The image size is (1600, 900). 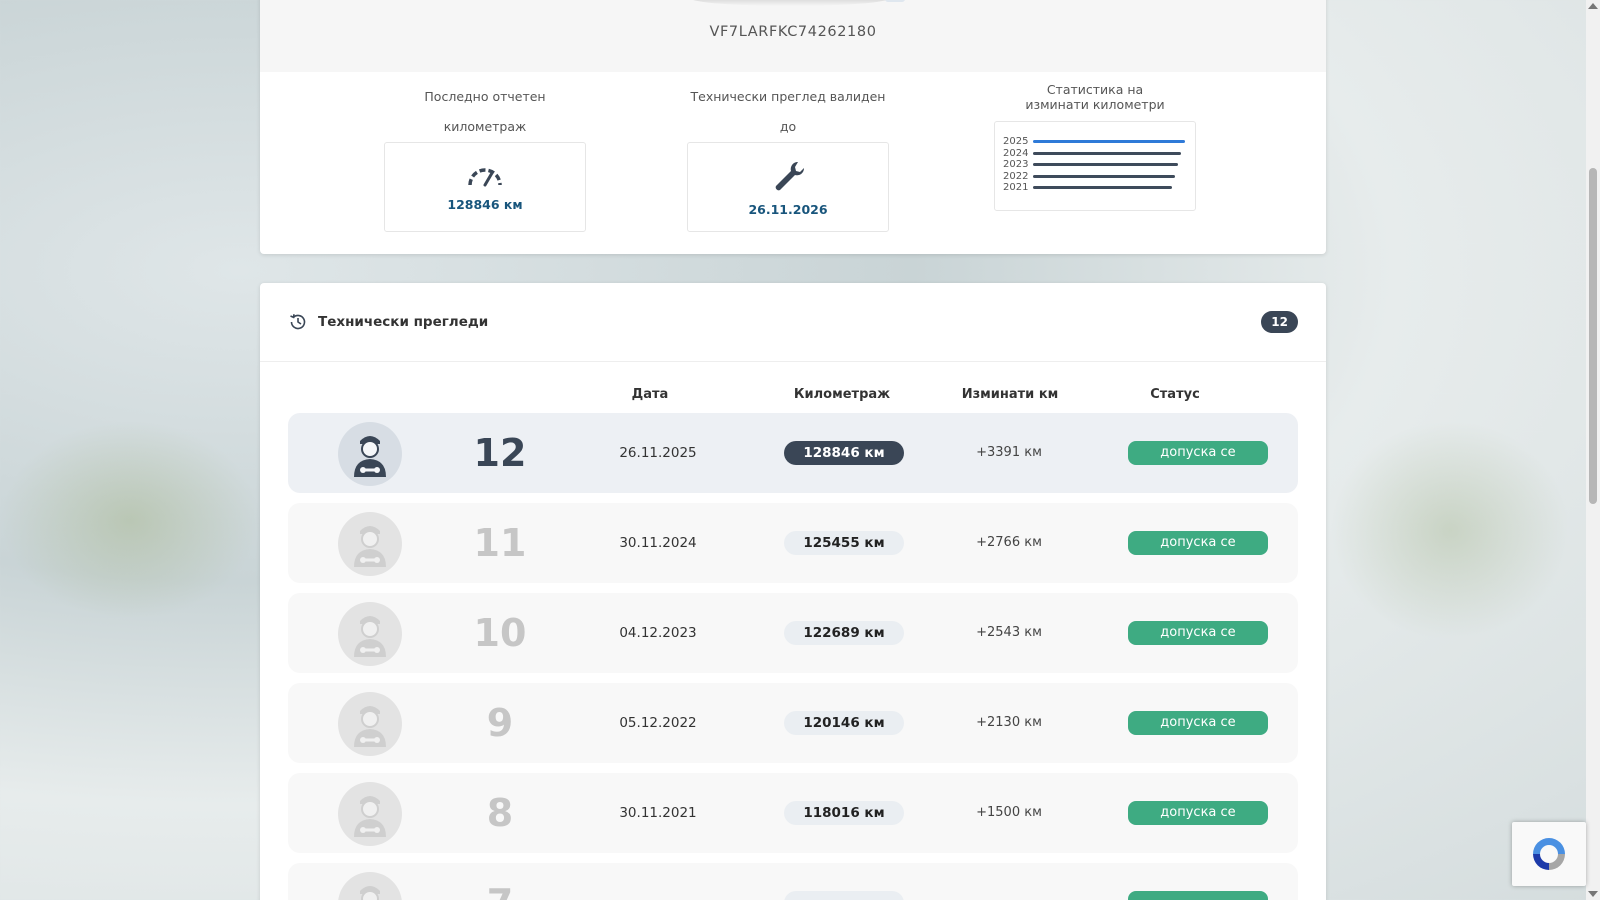 What do you see at coordinates (658, 453) in the screenshot?
I see `inspection-date: 26.11.2025` at bounding box center [658, 453].